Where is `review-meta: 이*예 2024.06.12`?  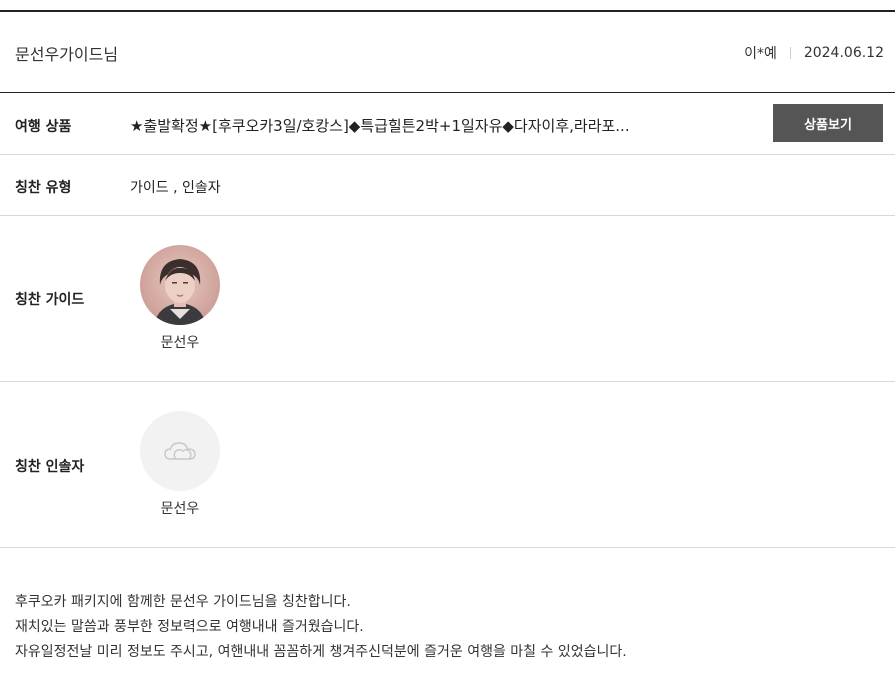 review-meta: 이*예 2024.06.12 is located at coordinates (814, 53).